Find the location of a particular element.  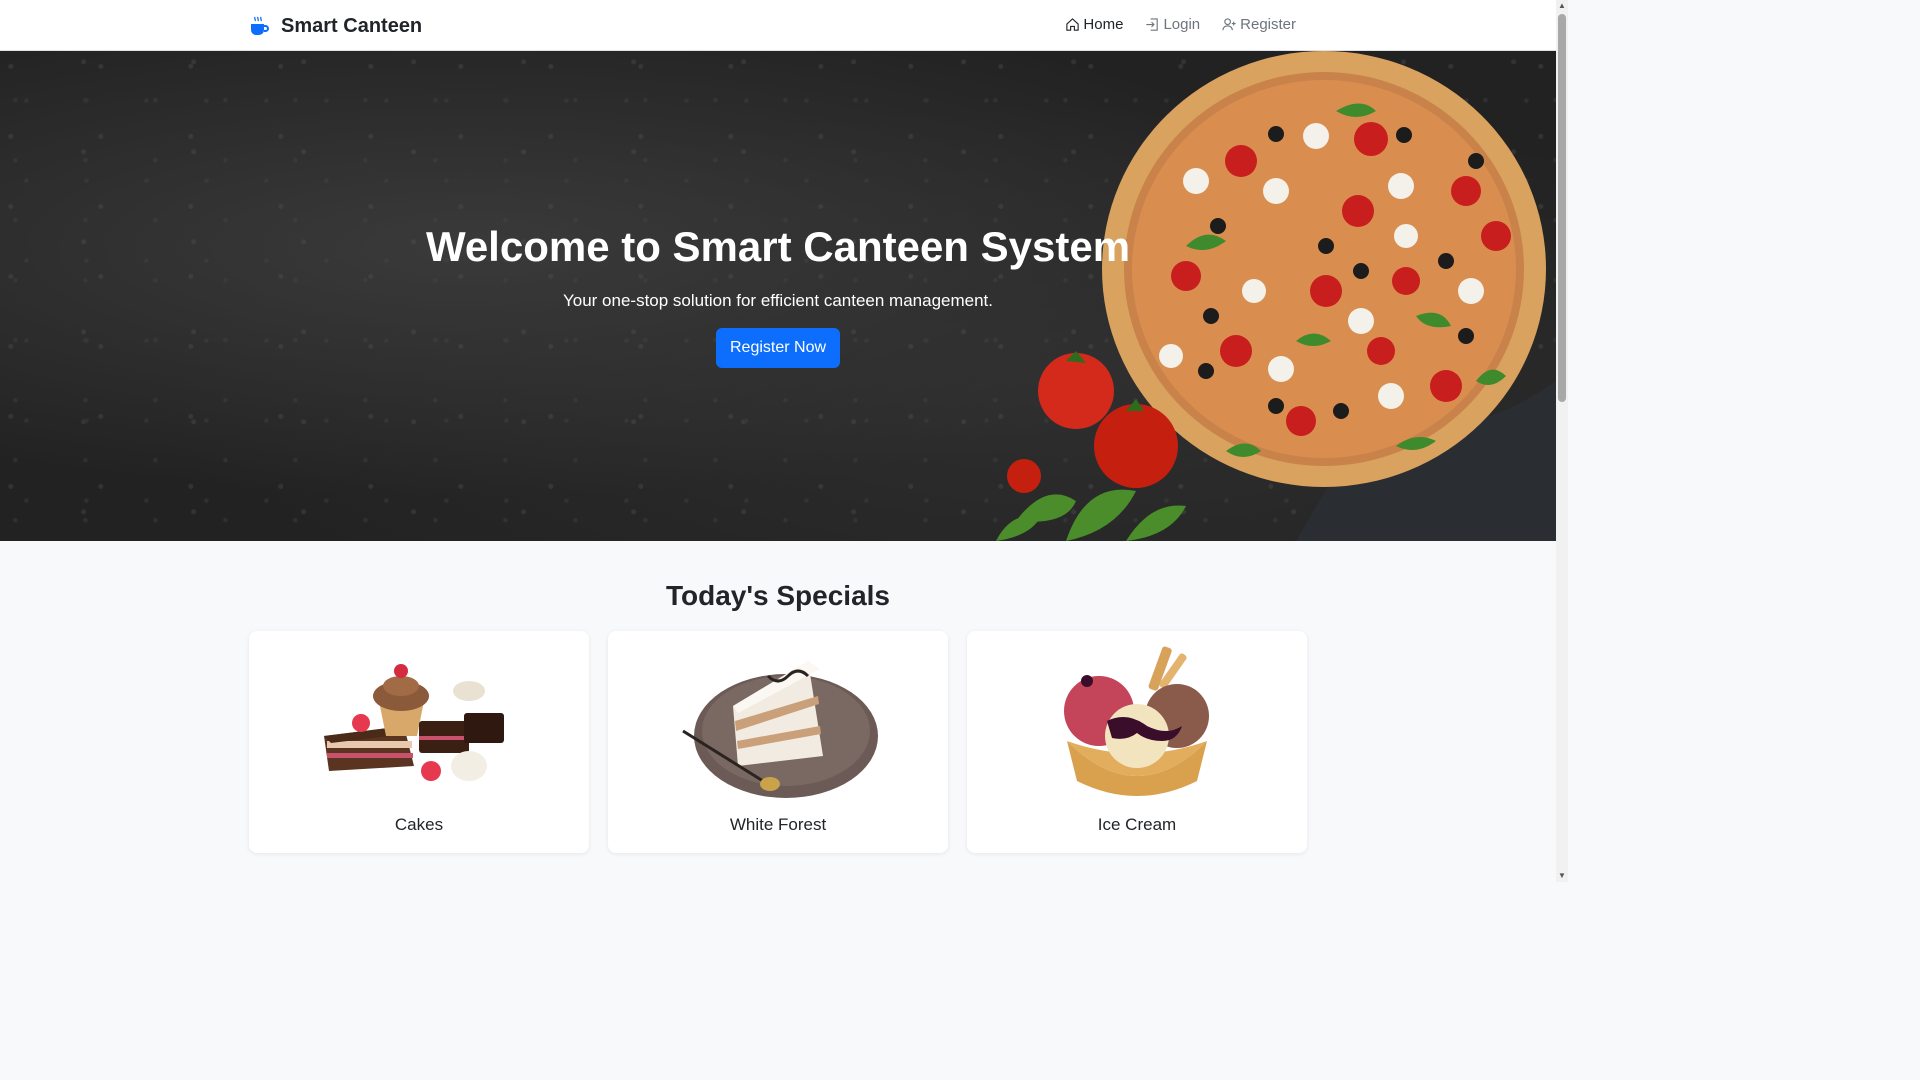

nav-link-home: Home is located at coordinates (1094, 24).